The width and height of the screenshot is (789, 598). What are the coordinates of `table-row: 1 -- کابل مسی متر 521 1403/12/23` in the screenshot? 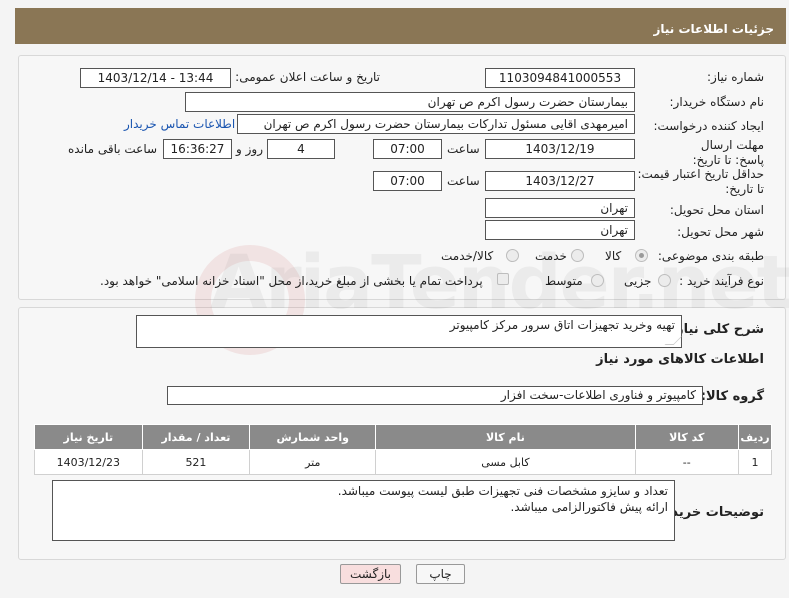 It's located at (403, 462).